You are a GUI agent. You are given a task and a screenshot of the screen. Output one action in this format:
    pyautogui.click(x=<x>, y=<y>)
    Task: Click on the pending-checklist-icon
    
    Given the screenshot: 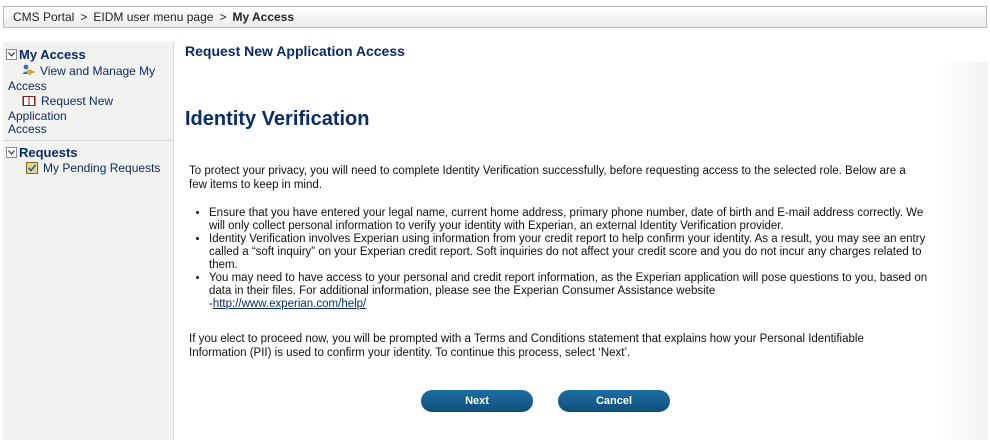 What is the action you would take?
    pyautogui.click(x=32, y=169)
    